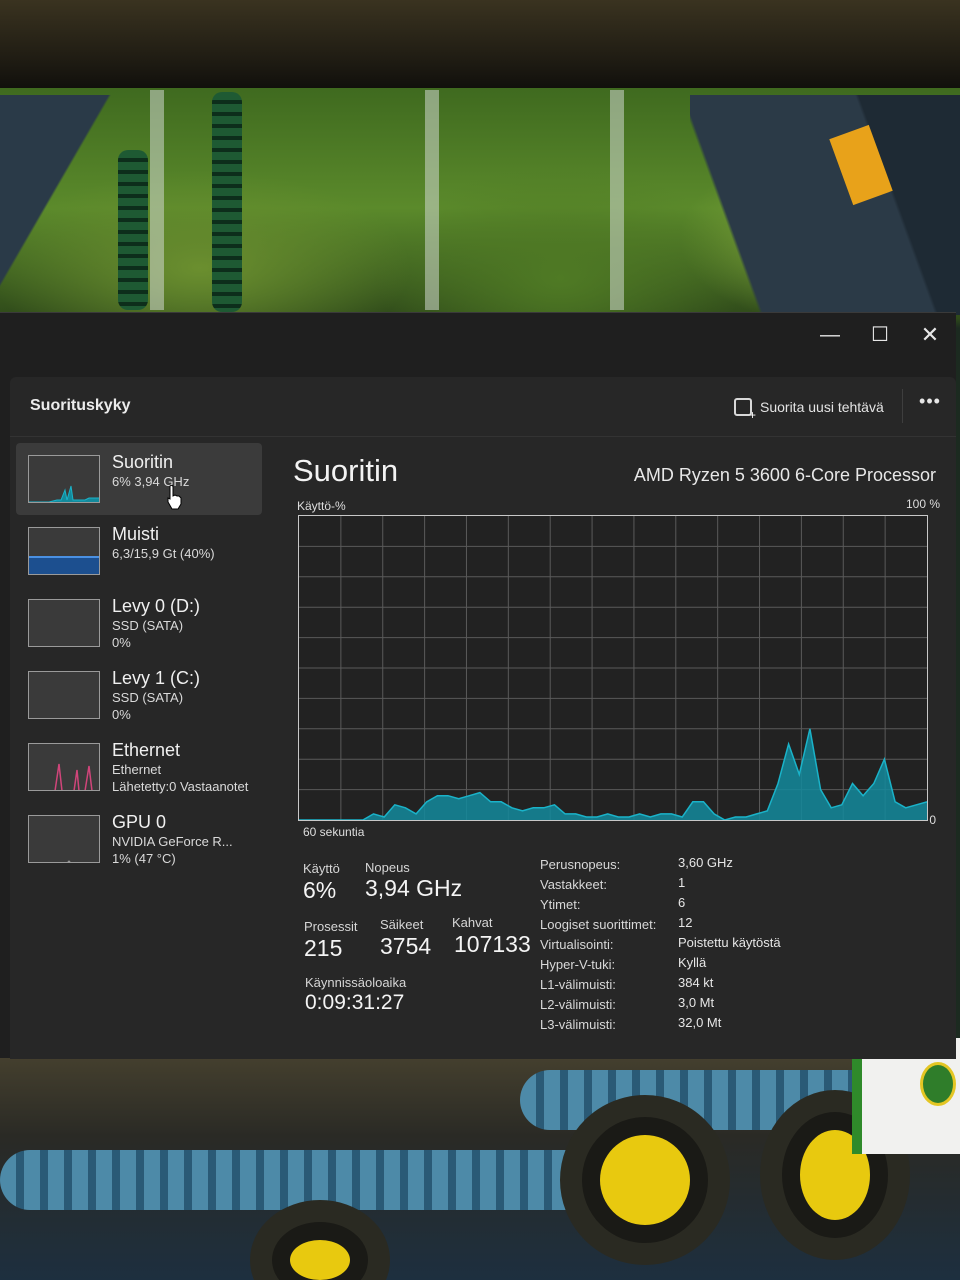 The width and height of the screenshot is (960, 1280). I want to click on speed-label: Nopeus, so click(387, 867).